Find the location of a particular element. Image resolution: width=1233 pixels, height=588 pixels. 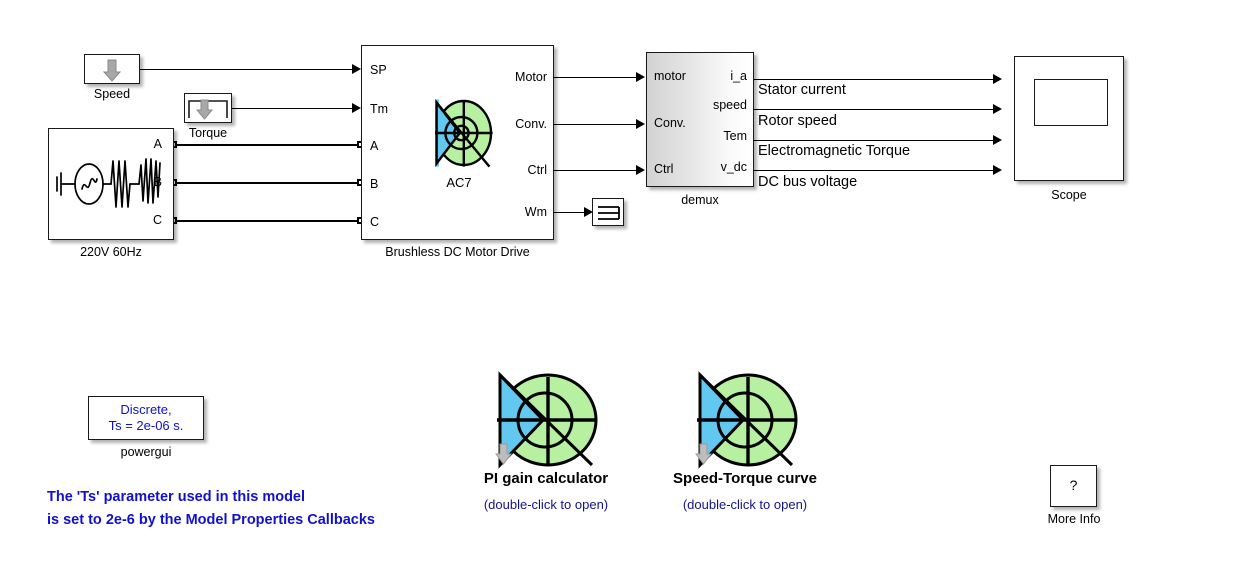

question-mark-icon: ? is located at coordinates (1073, 485).